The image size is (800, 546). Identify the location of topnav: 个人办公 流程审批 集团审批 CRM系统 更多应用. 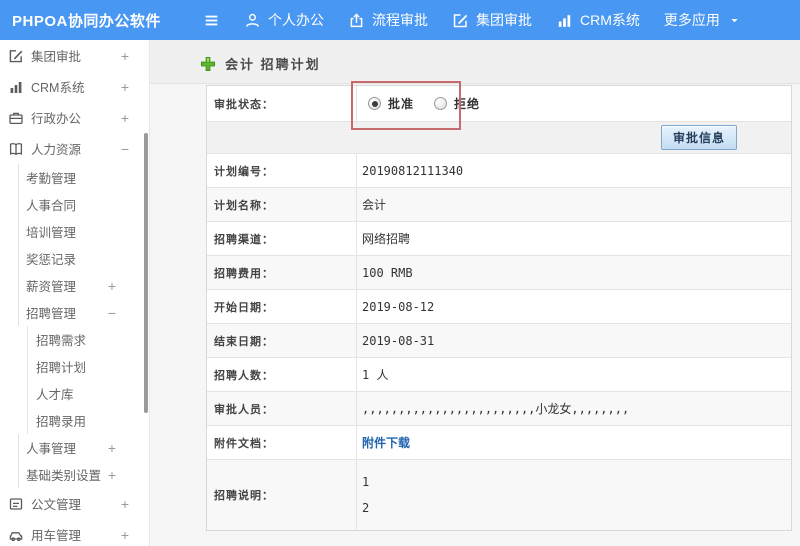
(465, 20).